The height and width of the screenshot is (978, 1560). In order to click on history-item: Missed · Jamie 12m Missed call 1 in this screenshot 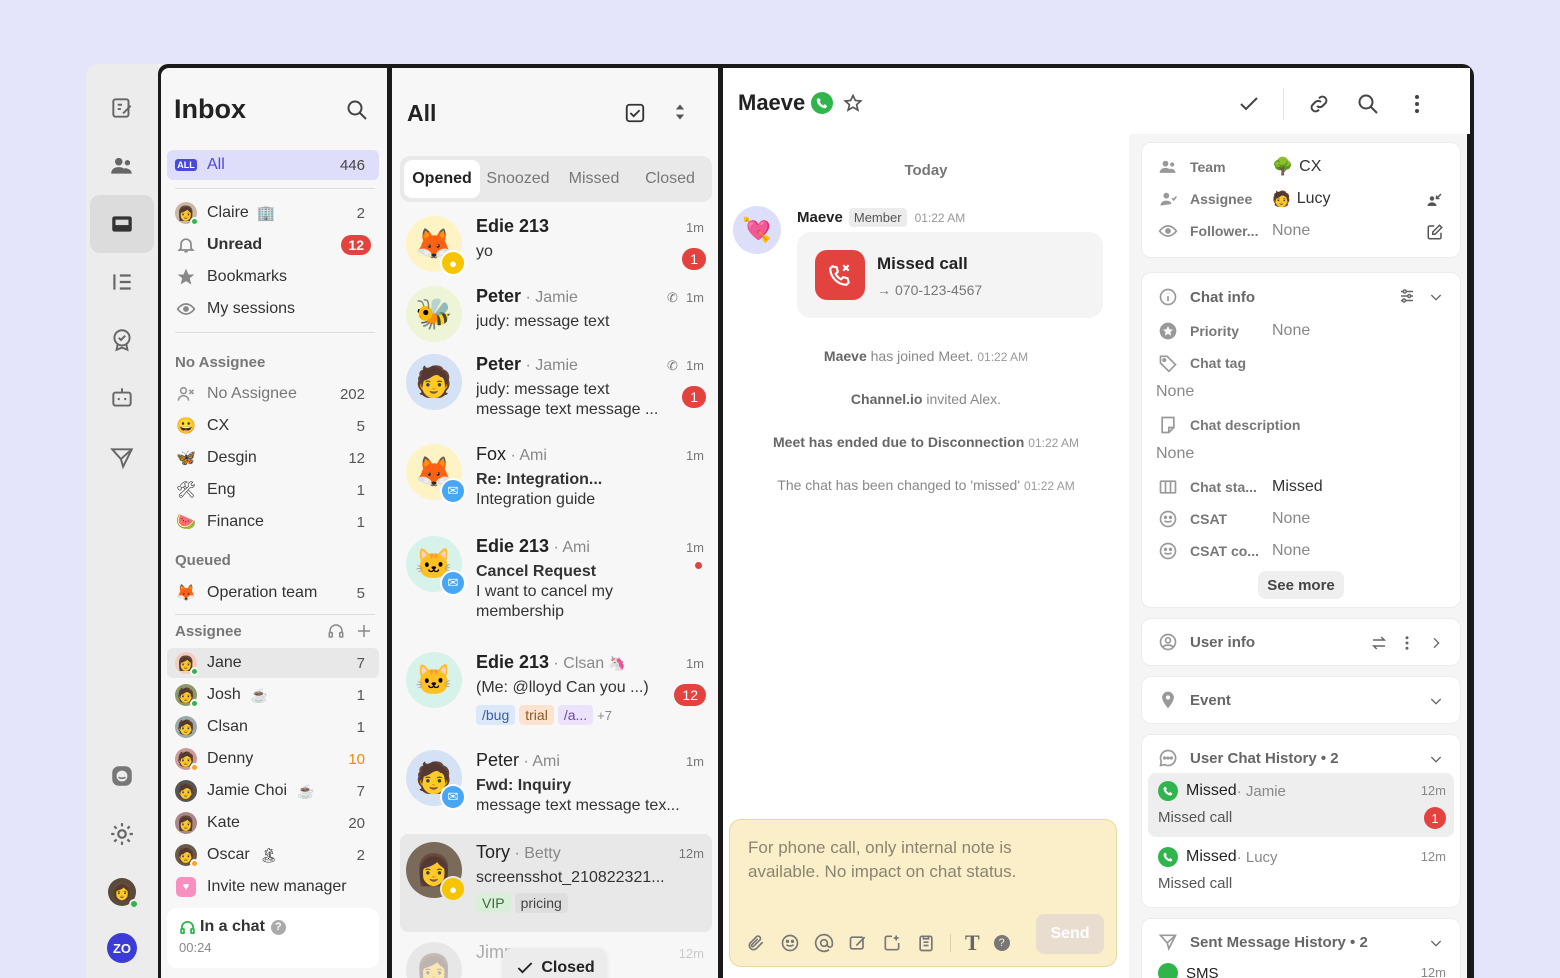, I will do `click(1301, 805)`.